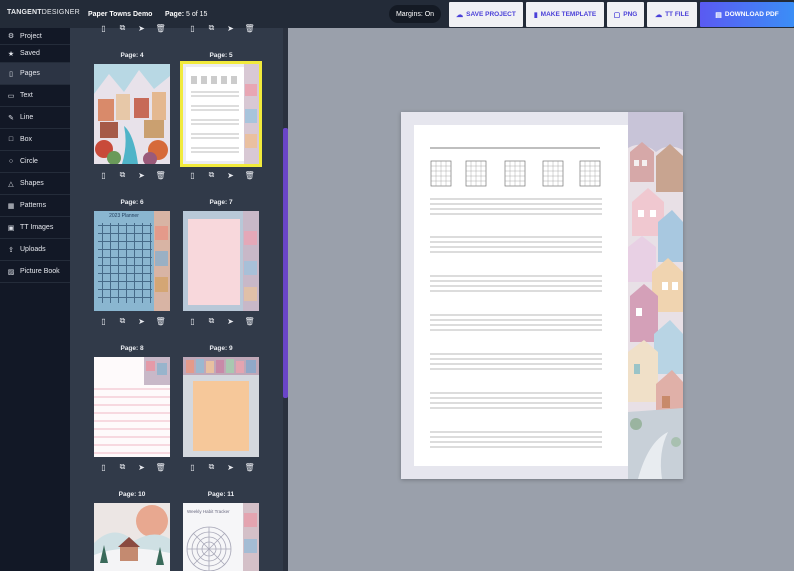 The height and width of the screenshot is (571, 794). What do you see at coordinates (221, 348) in the screenshot?
I see `page-label: Page: 9` at bounding box center [221, 348].